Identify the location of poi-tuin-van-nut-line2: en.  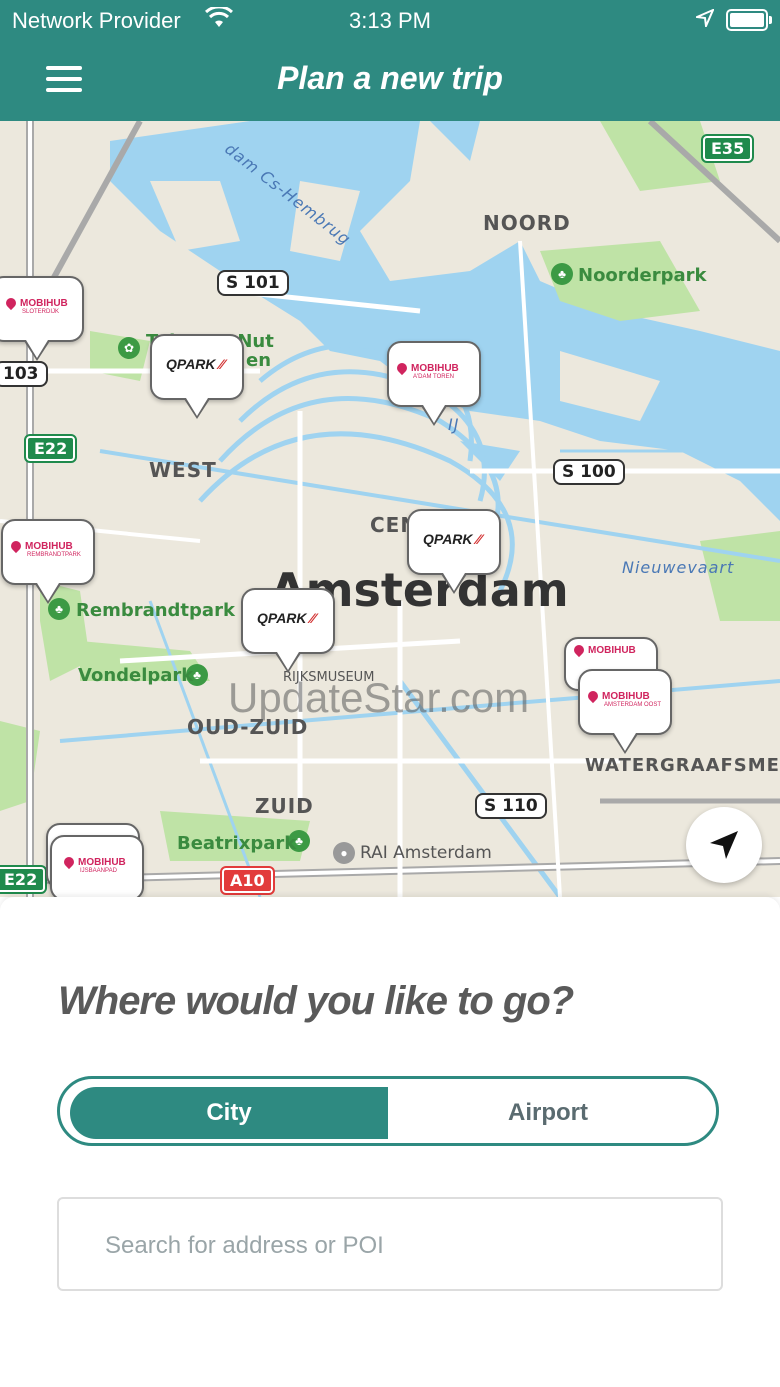
(259, 360).